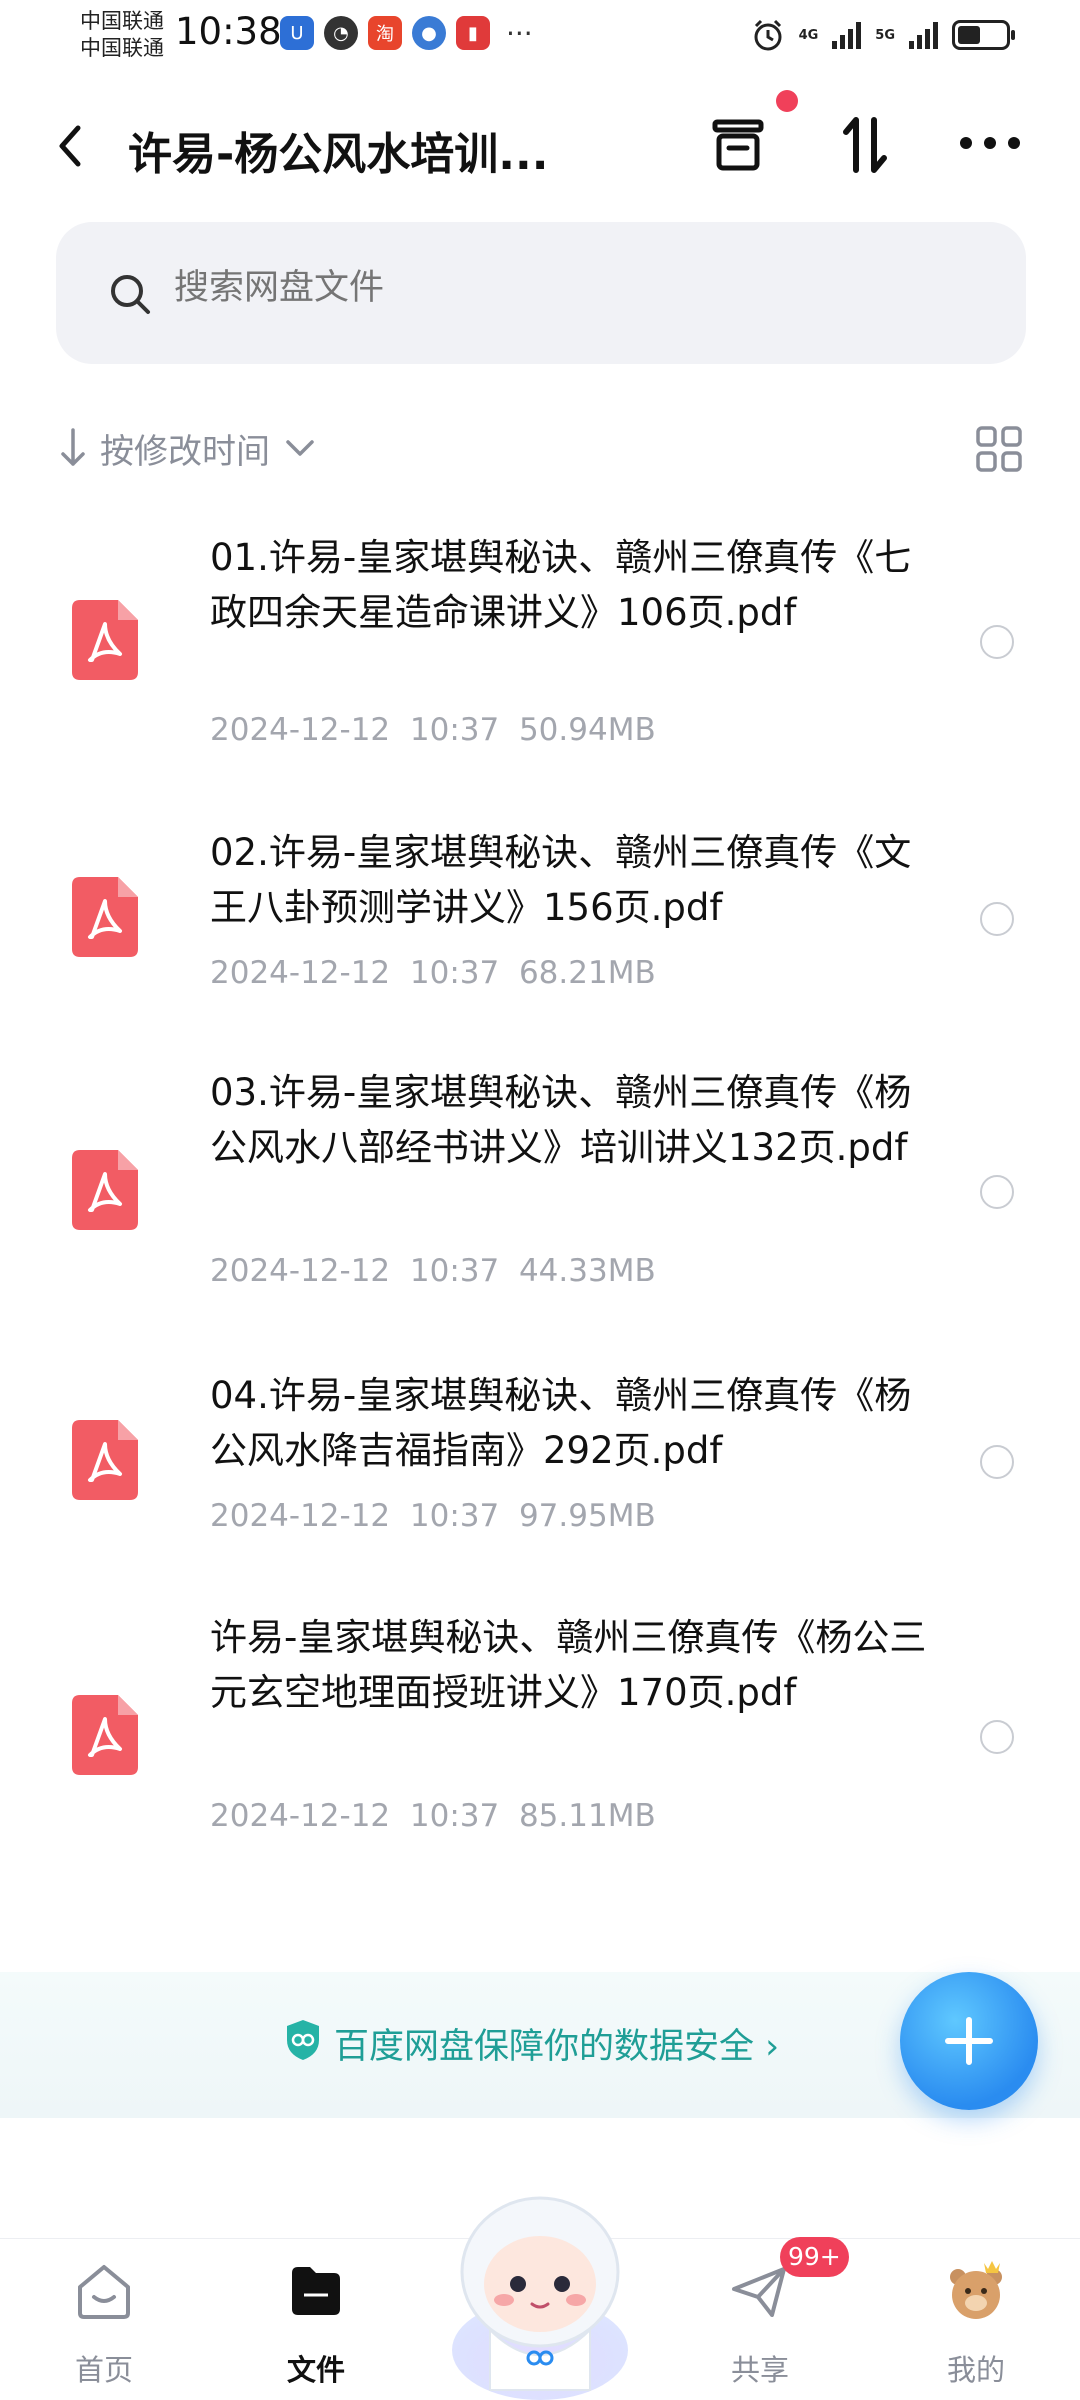  What do you see at coordinates (524, 288) in the screenshot?
I see `search-input` at bounding box center [524, 288].